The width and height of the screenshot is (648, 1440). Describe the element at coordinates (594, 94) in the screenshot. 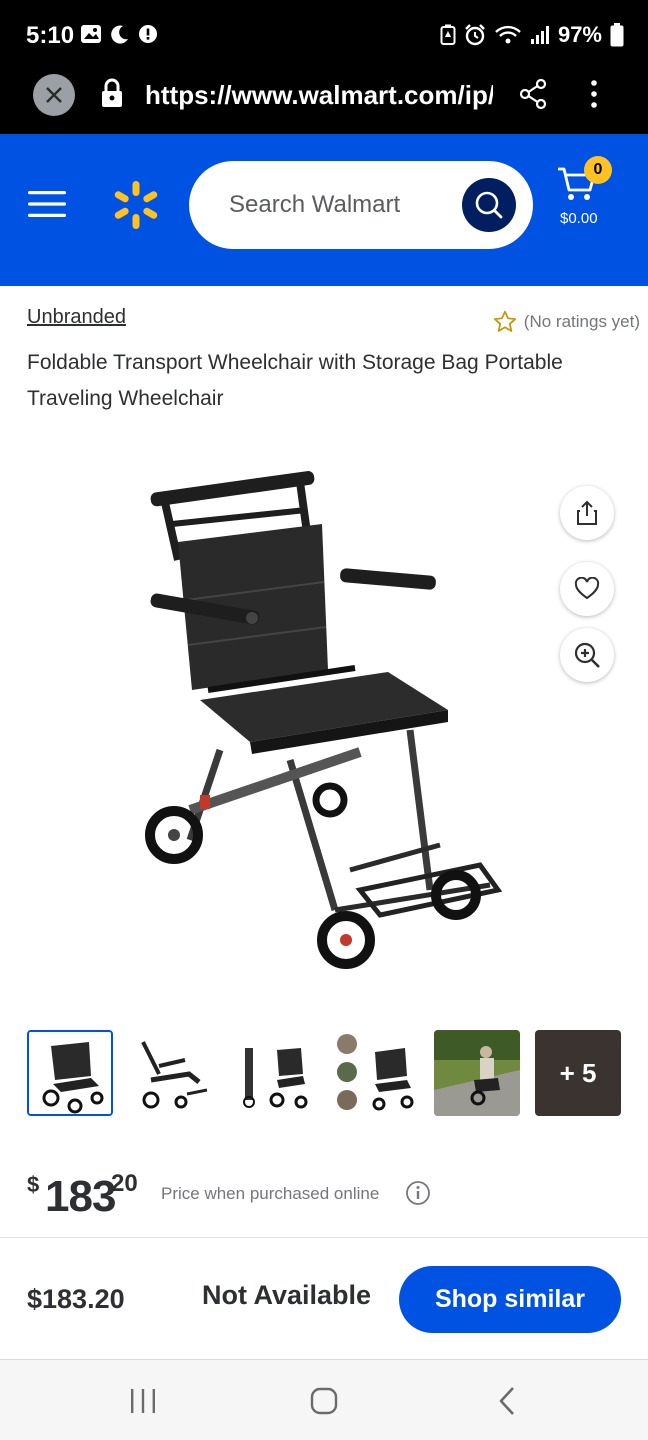

I see `more-vert-icon` at that location.